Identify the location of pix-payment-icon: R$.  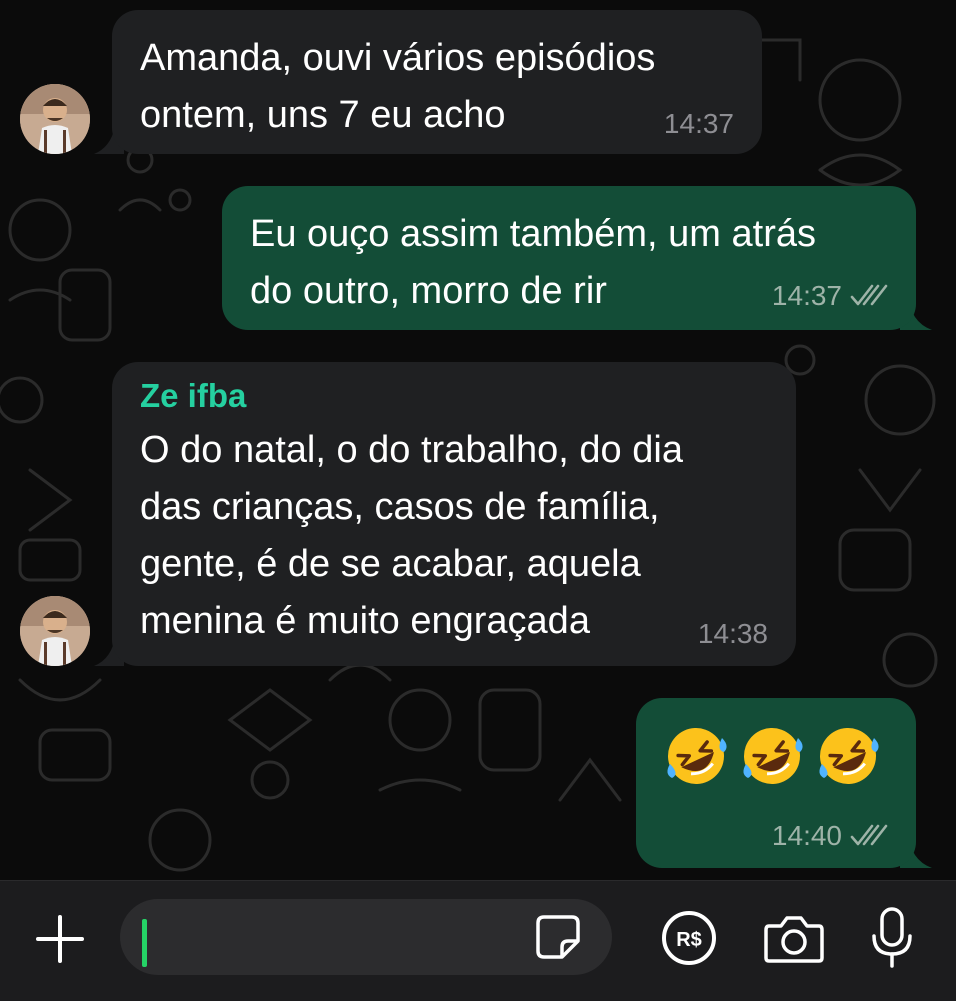
(689, 938).